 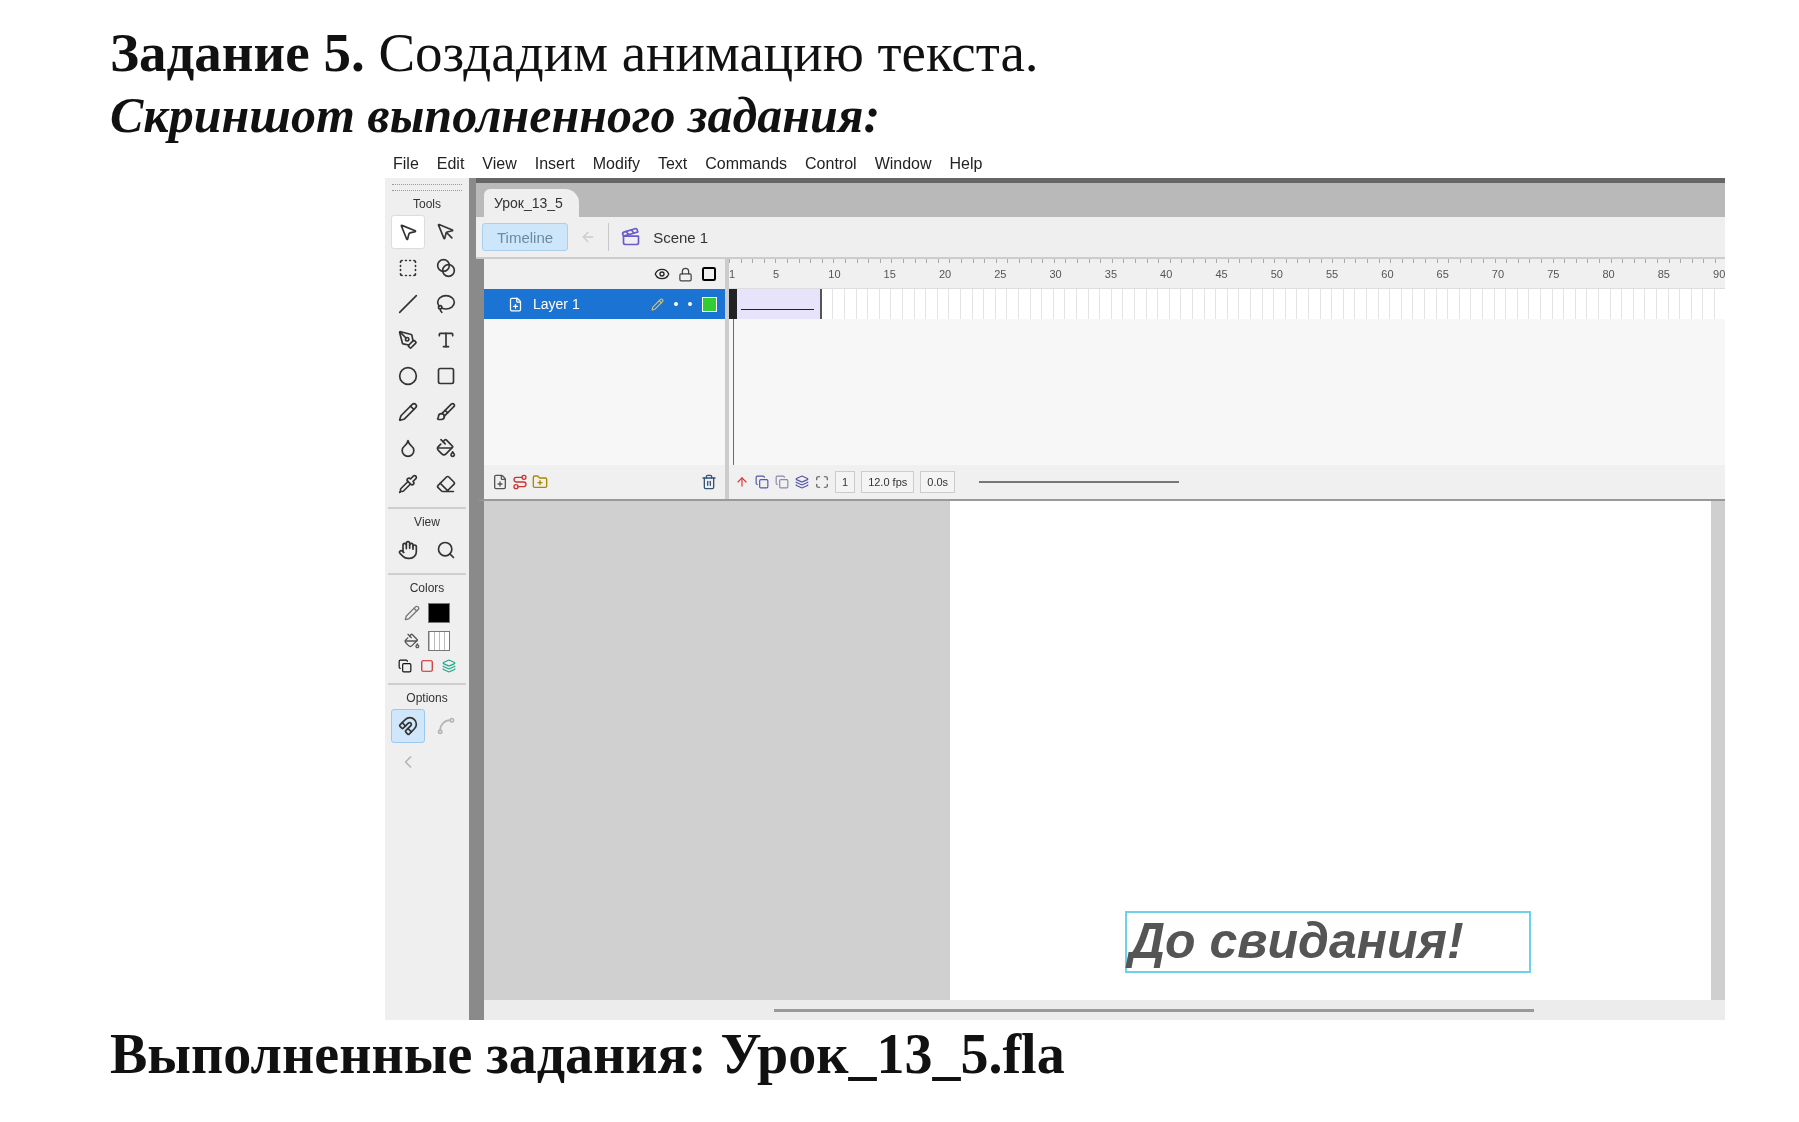 What do you see at coordinates (1664, 273) in the screenshot?
I see `frame-number: 85` at bounding box center [1664, 273].